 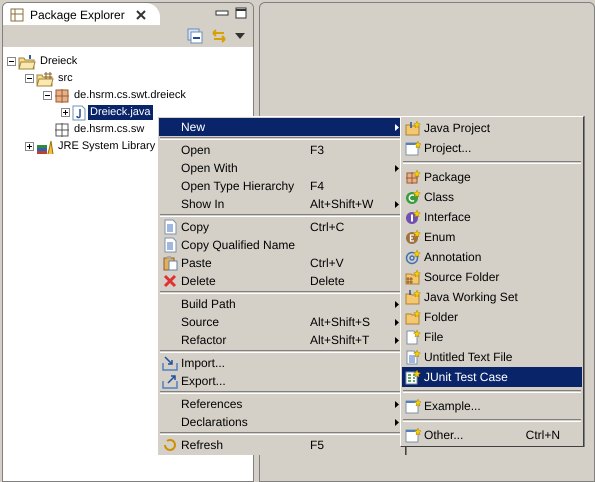 What do you see at coordinates (65, 78) in the screenshot?
I see `tree-item: src` at bounding box center [65, 78].